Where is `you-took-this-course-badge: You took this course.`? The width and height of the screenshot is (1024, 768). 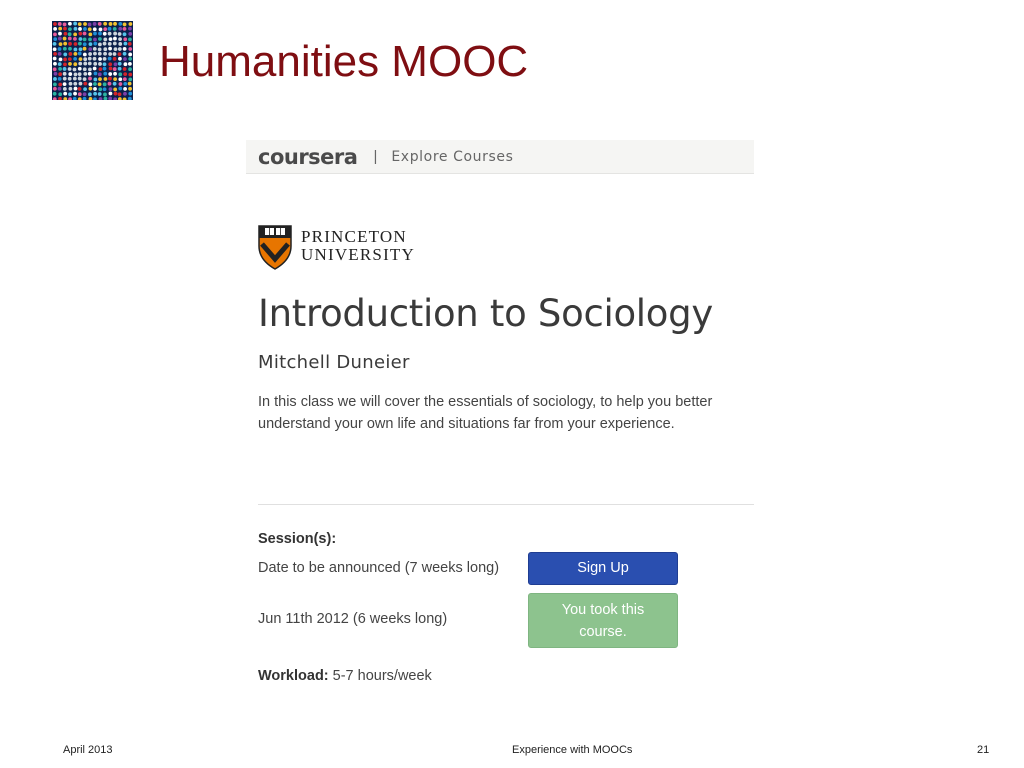 you-took-this-course-badge: You took this course. is located at coordinates (603, 620).